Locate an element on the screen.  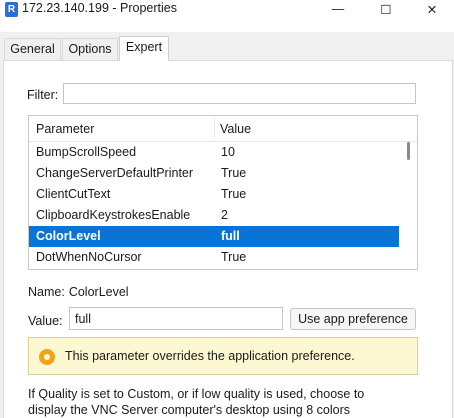
list-header: Parameter Value is located at coordinates (223, 129).